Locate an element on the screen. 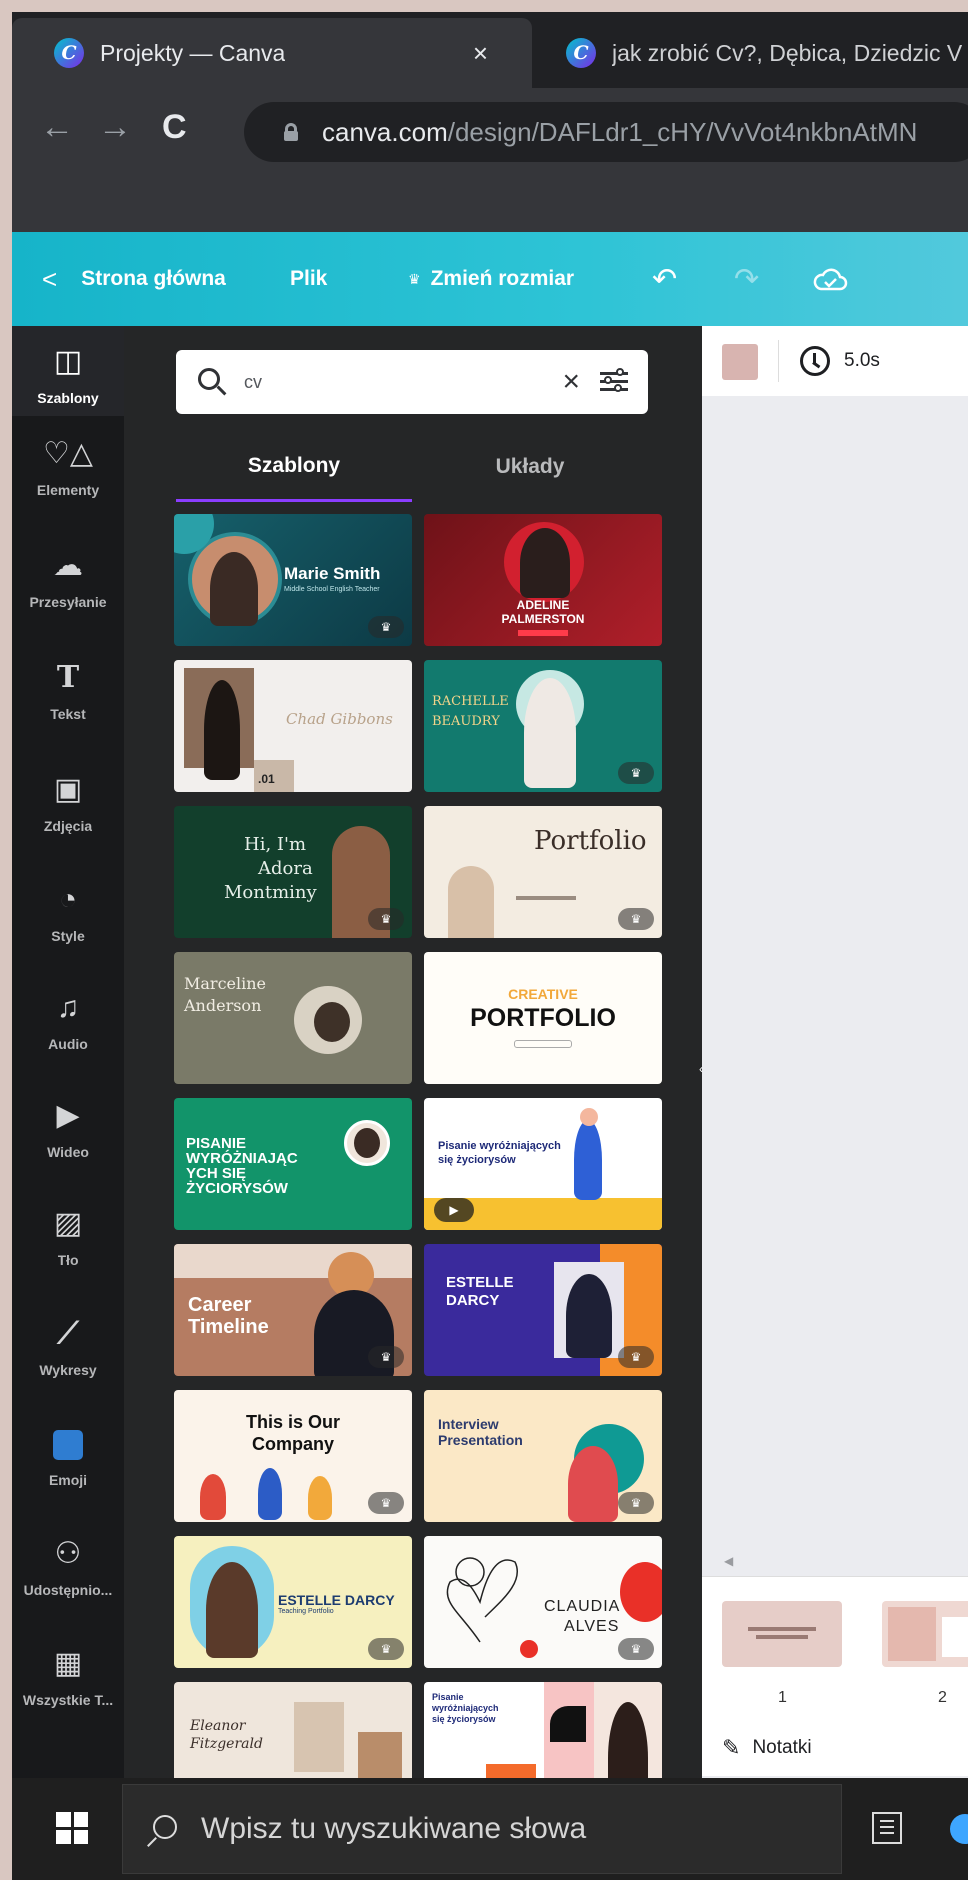 This screenshot has height=1880, width=968. rail-item-charts: ⟋ Wykresy is located at coordinates (68, 1347).